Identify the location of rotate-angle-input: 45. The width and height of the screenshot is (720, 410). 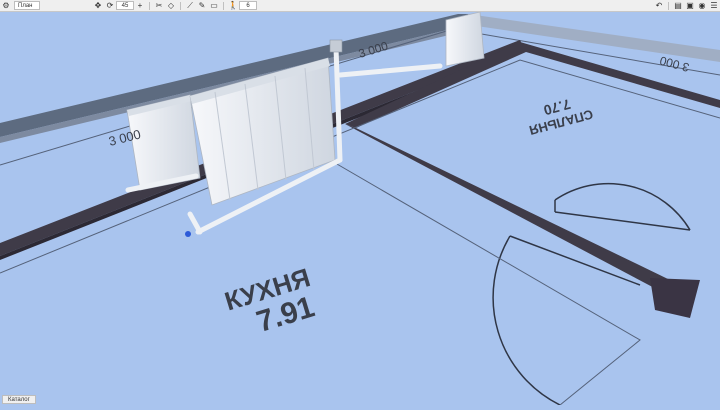
(125, 5).